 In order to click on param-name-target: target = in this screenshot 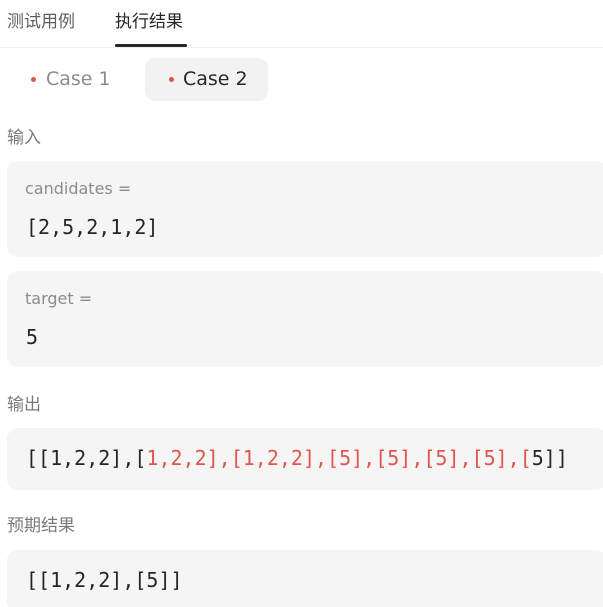, I will do `click(59, 298)`.